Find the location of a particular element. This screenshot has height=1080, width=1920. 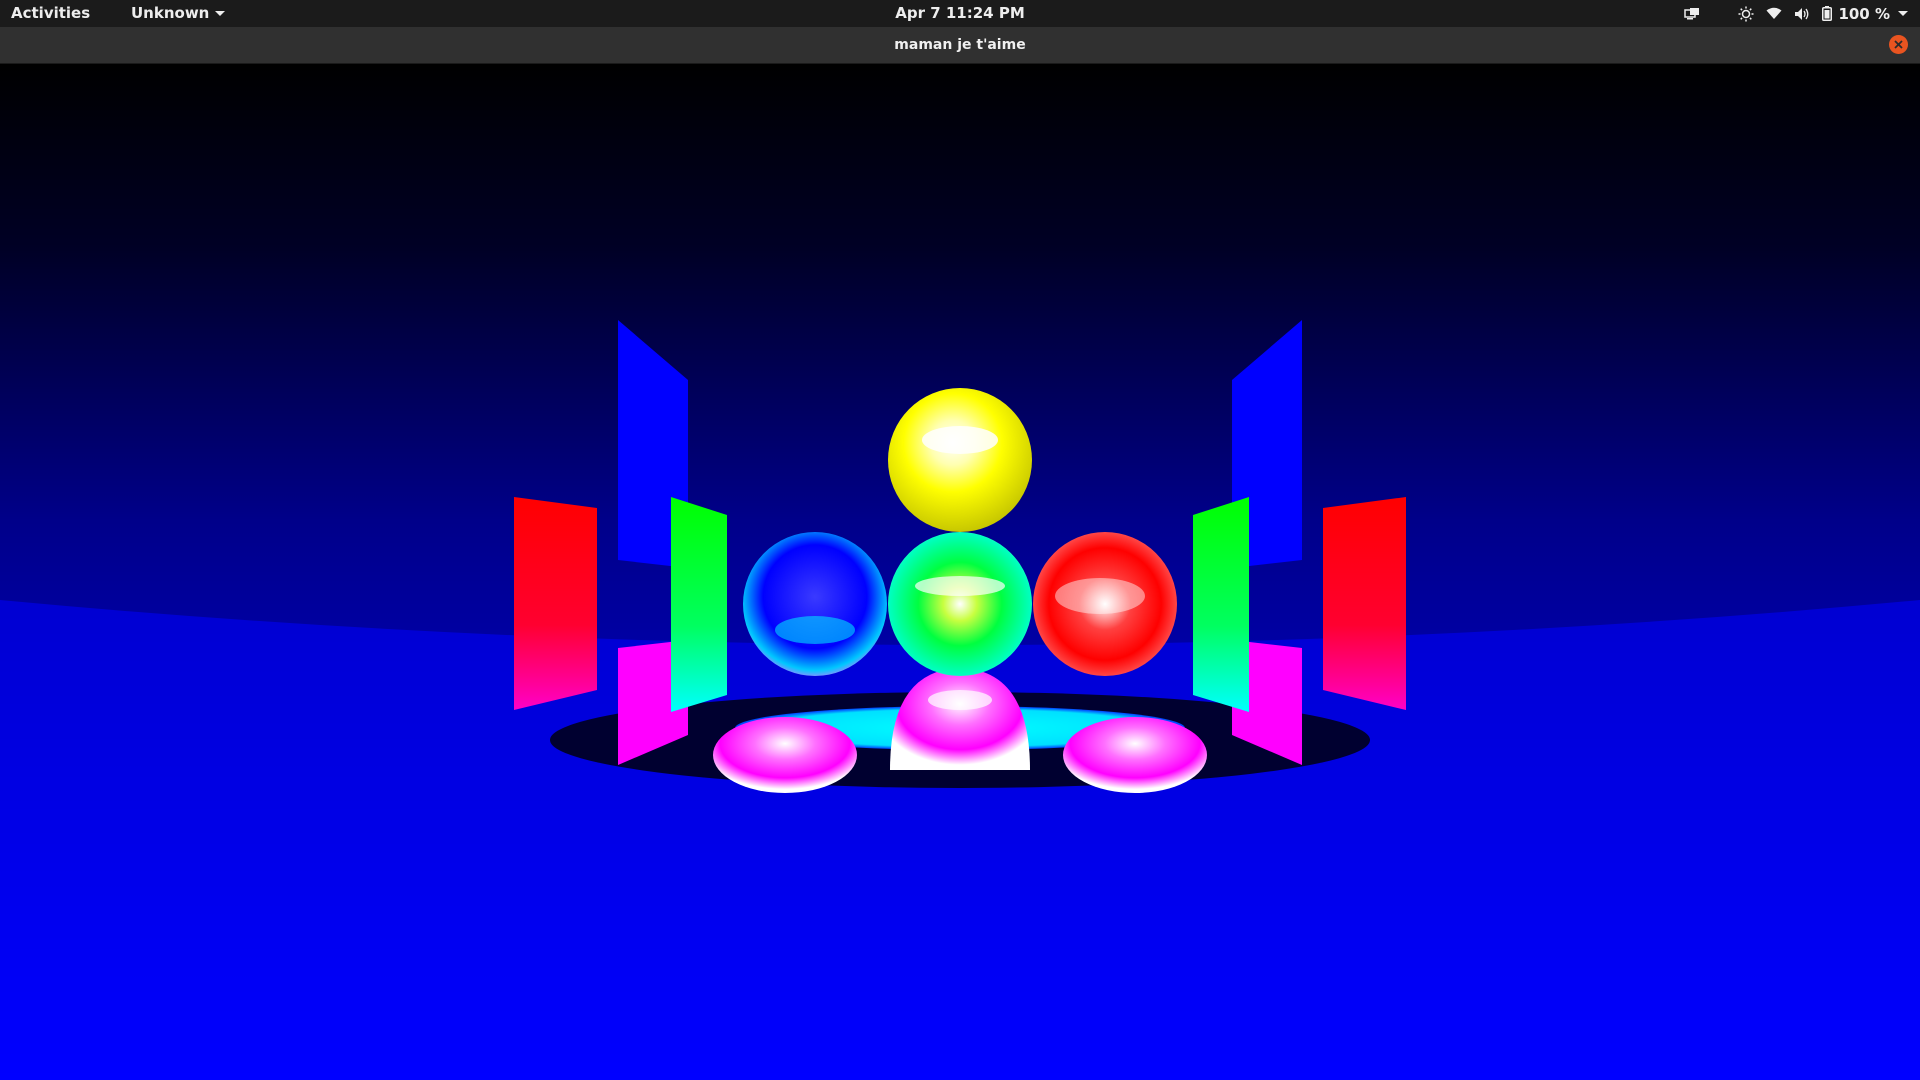

clock: Apr 7 11:24 PM is located at coordinates (960, 13).